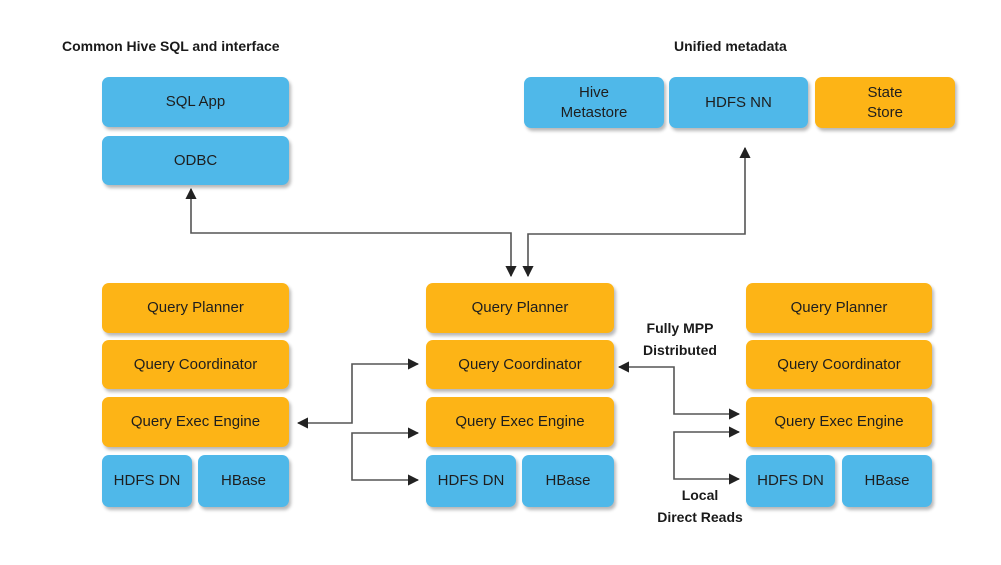  I want to click on arrow-right-exec-local, so click(707, 455).